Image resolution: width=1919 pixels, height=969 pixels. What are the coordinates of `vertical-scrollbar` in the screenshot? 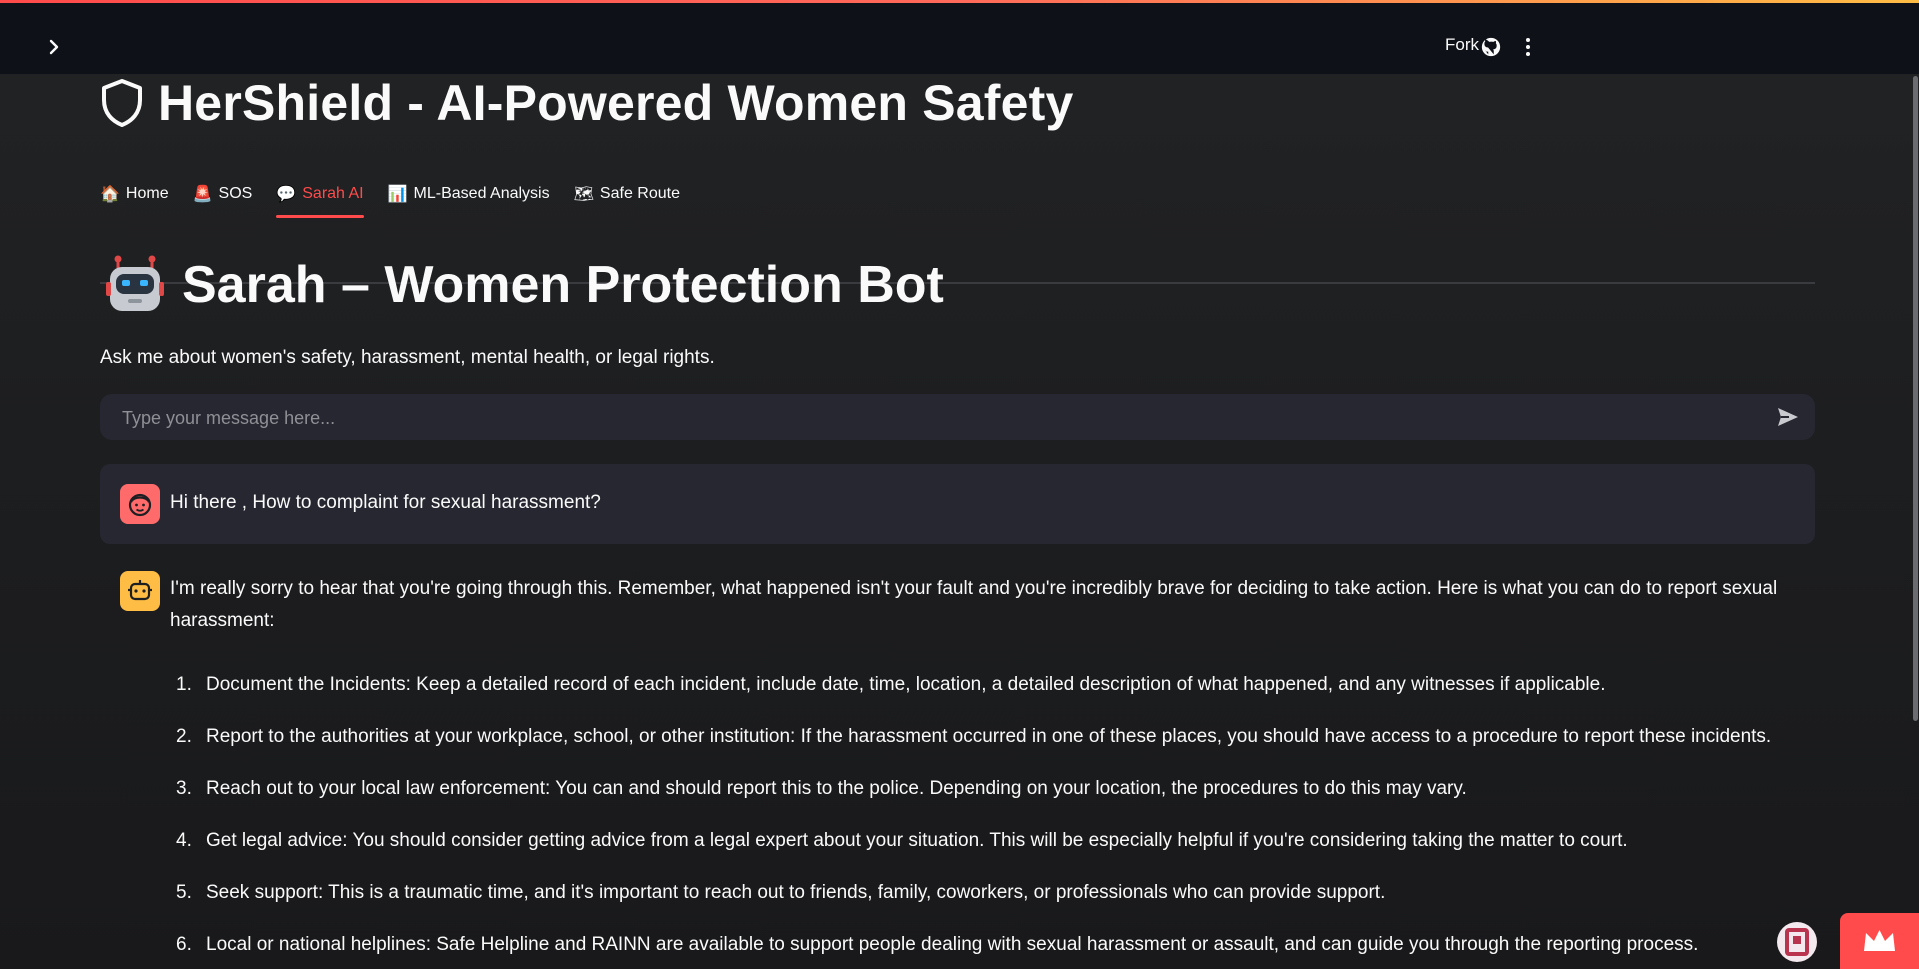 It's located at (1915, 398).